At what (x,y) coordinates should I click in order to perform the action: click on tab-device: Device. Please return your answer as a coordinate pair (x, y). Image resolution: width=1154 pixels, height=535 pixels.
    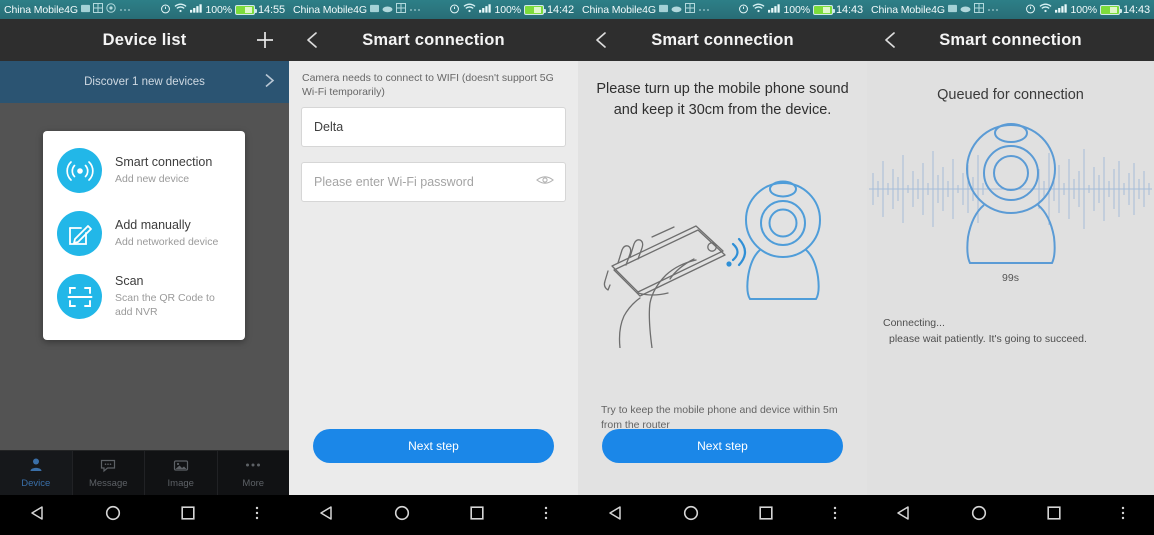
    Looking at the image, I should click on (36, 473).